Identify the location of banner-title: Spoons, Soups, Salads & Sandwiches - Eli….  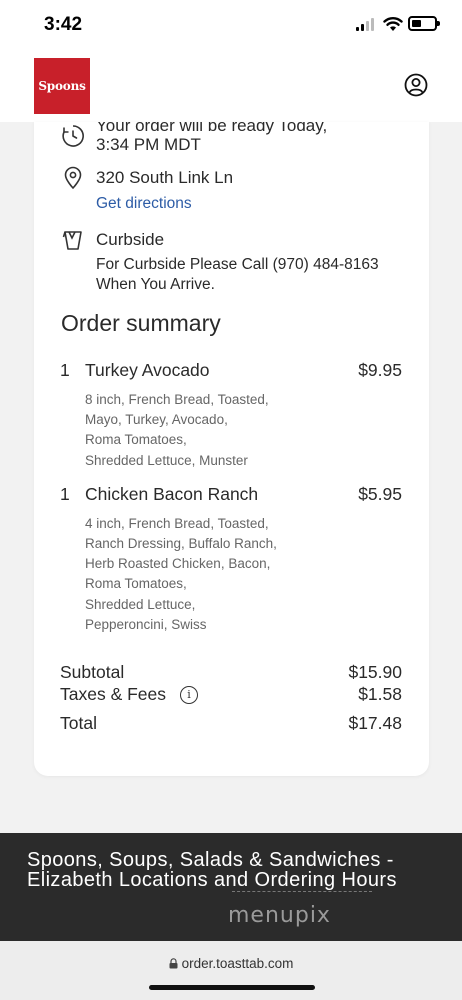
(212, 870).